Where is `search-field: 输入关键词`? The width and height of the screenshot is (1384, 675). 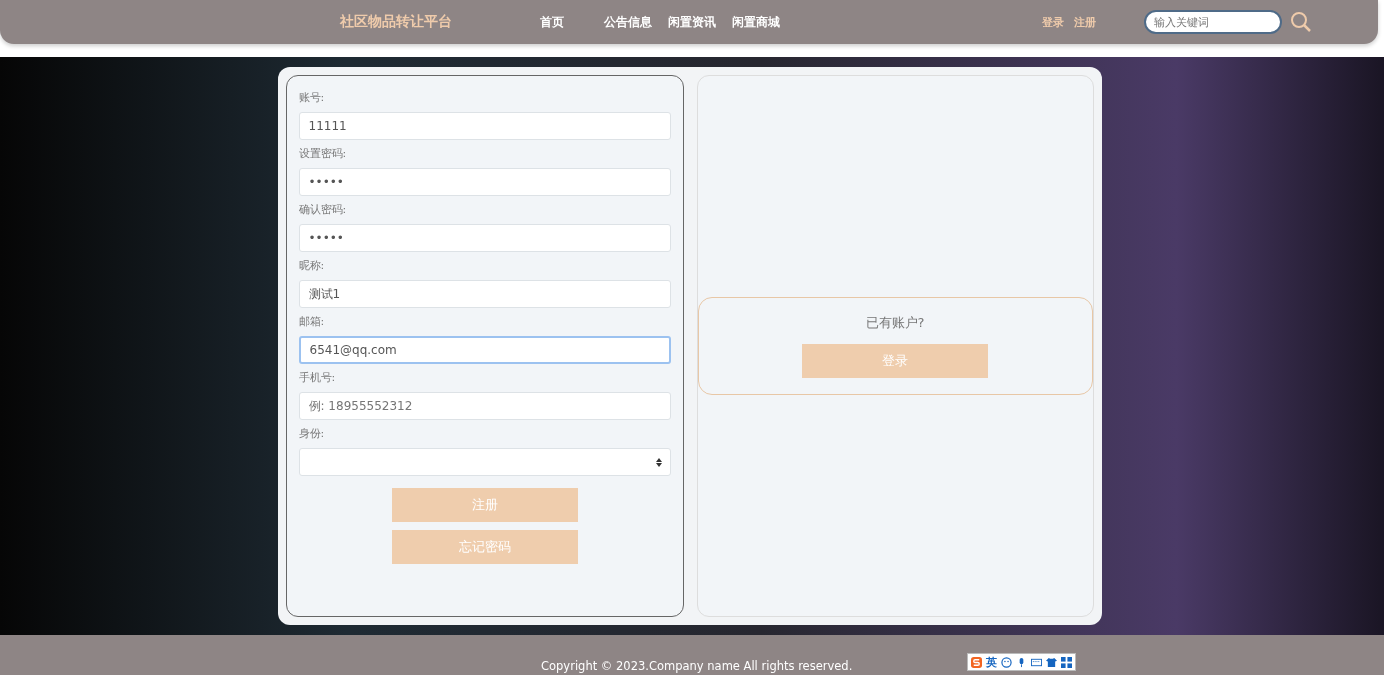
search-field: 输入关键词 is located at coordinates (1213, 22).